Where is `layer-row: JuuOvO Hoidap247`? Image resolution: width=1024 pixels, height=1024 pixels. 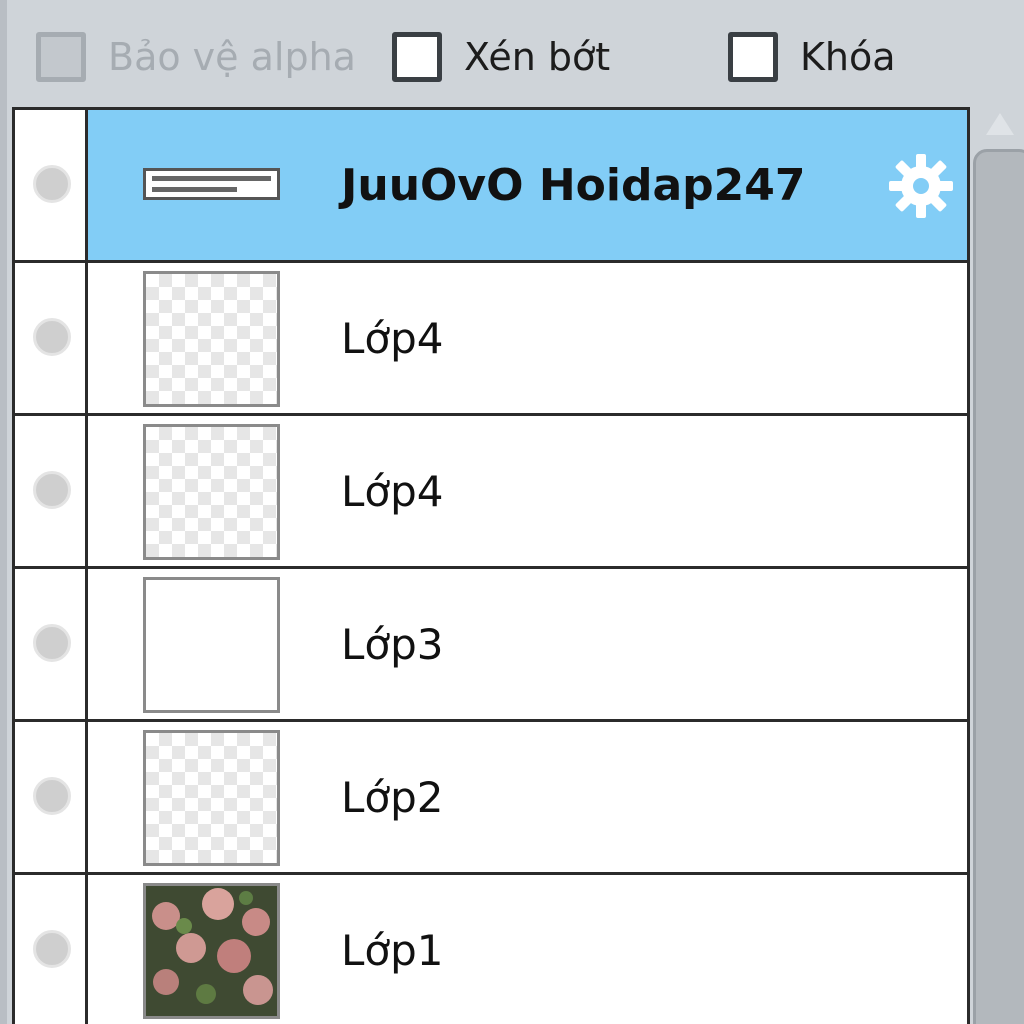 layer-row: JuuOvO Hoidap247 is located at coordinates (491, 186).